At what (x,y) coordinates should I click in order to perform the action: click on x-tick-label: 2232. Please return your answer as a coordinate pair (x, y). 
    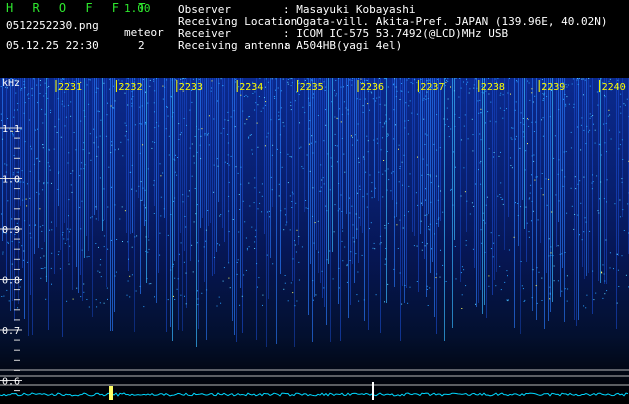
    Looking at the image, I should click on (130, 87).